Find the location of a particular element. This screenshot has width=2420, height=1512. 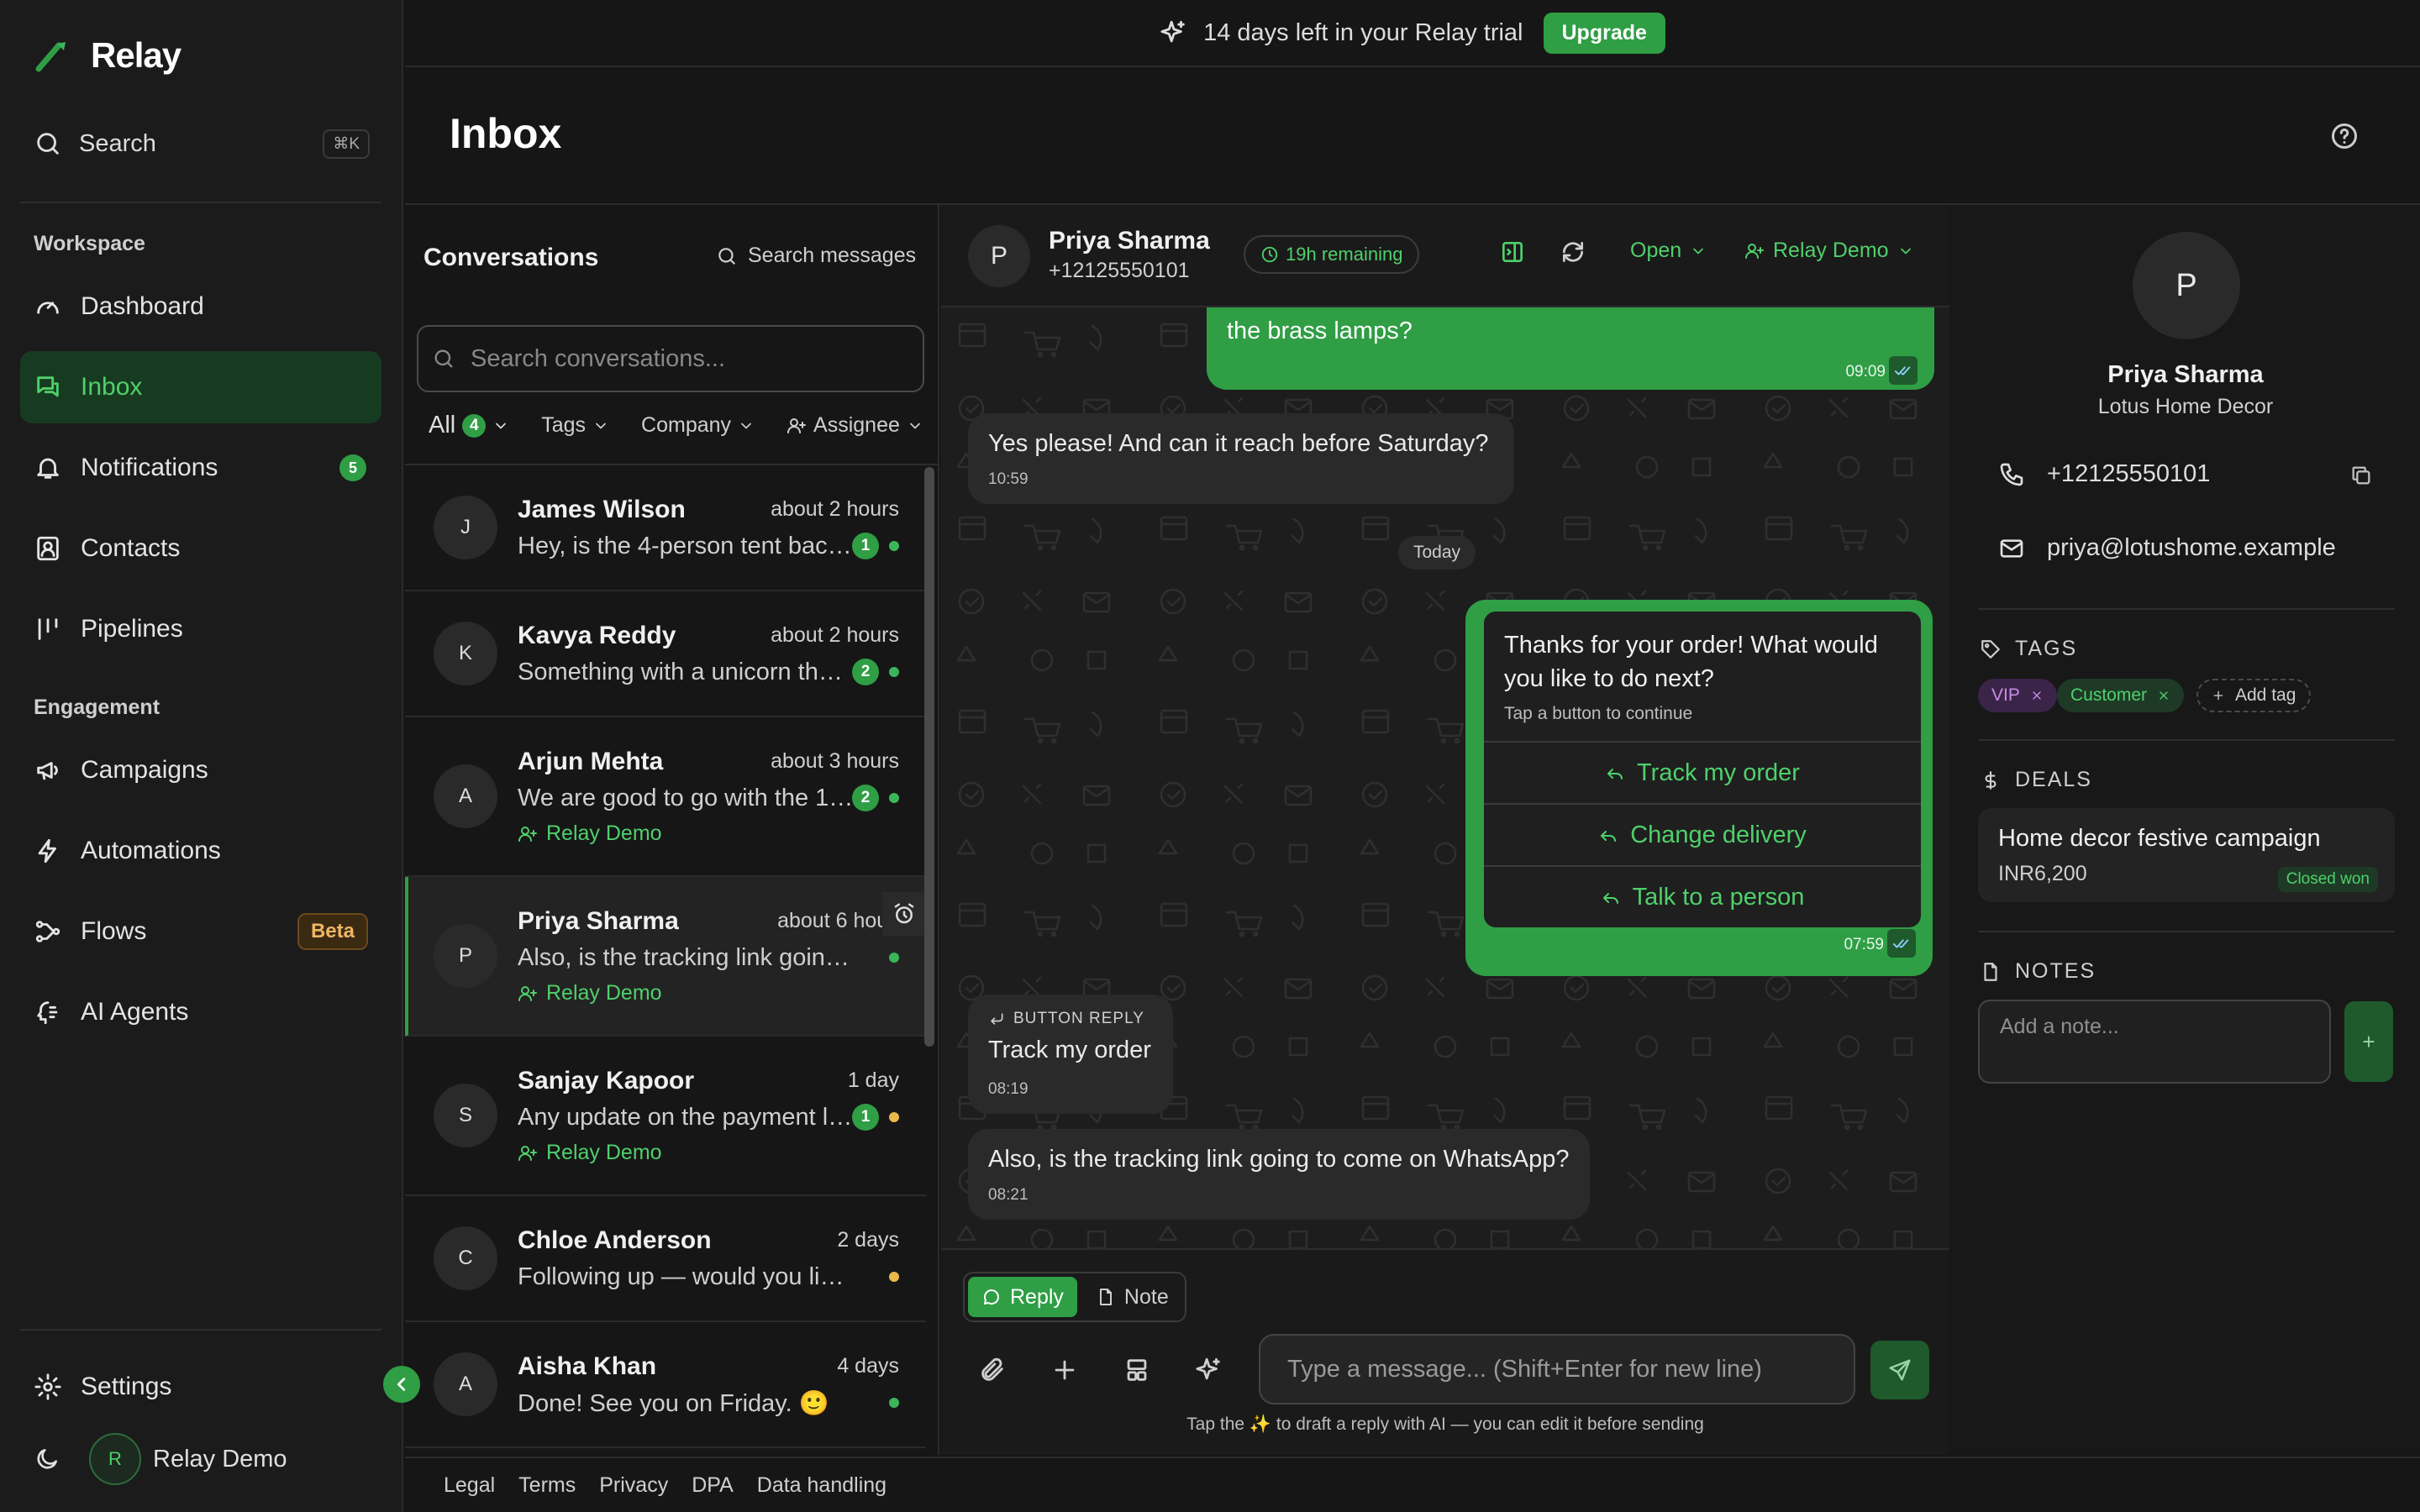

footer-link-terms: Terms is located at coordinates (547, 1485).